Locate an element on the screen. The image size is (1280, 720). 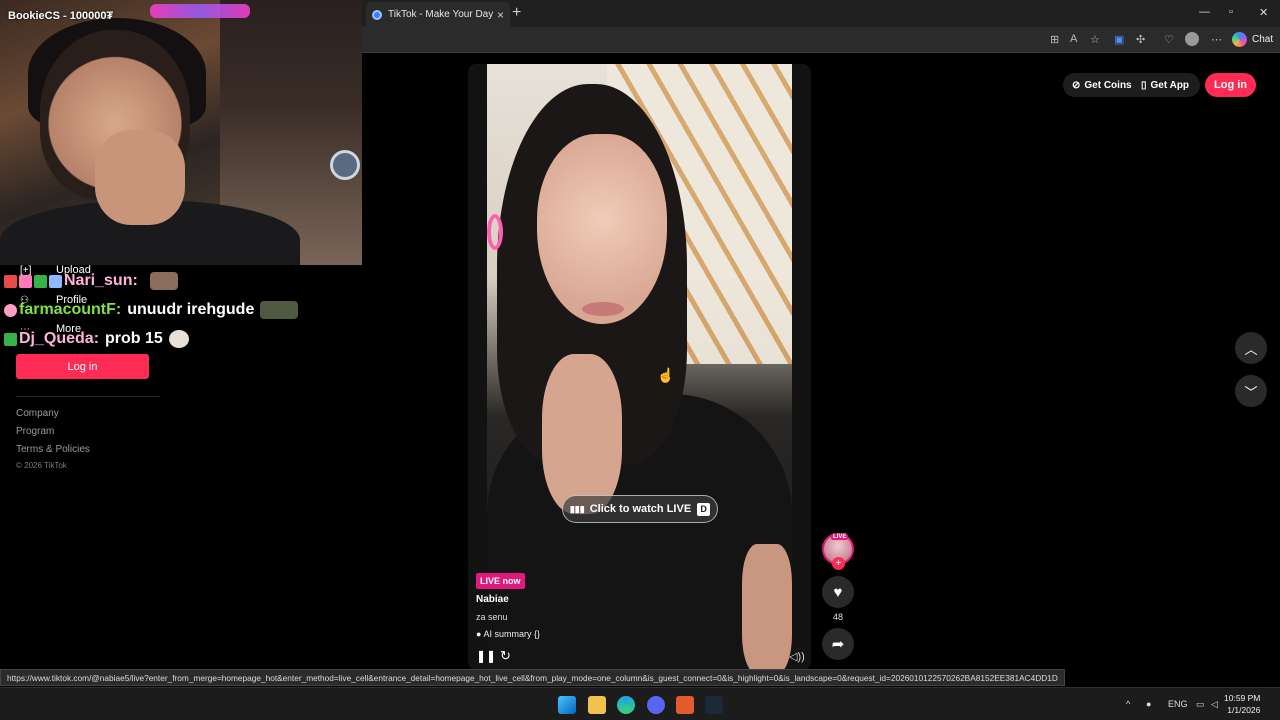
chat-message: farmacountF: unuudr irehgude is located at coordinates (151, 310).